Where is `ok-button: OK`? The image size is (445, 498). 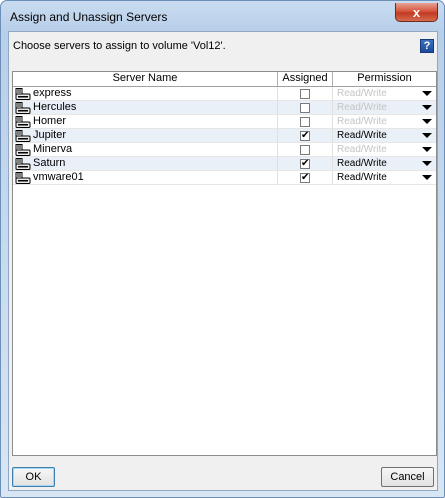 ok-button: OK is located at coordinates (33, 477).